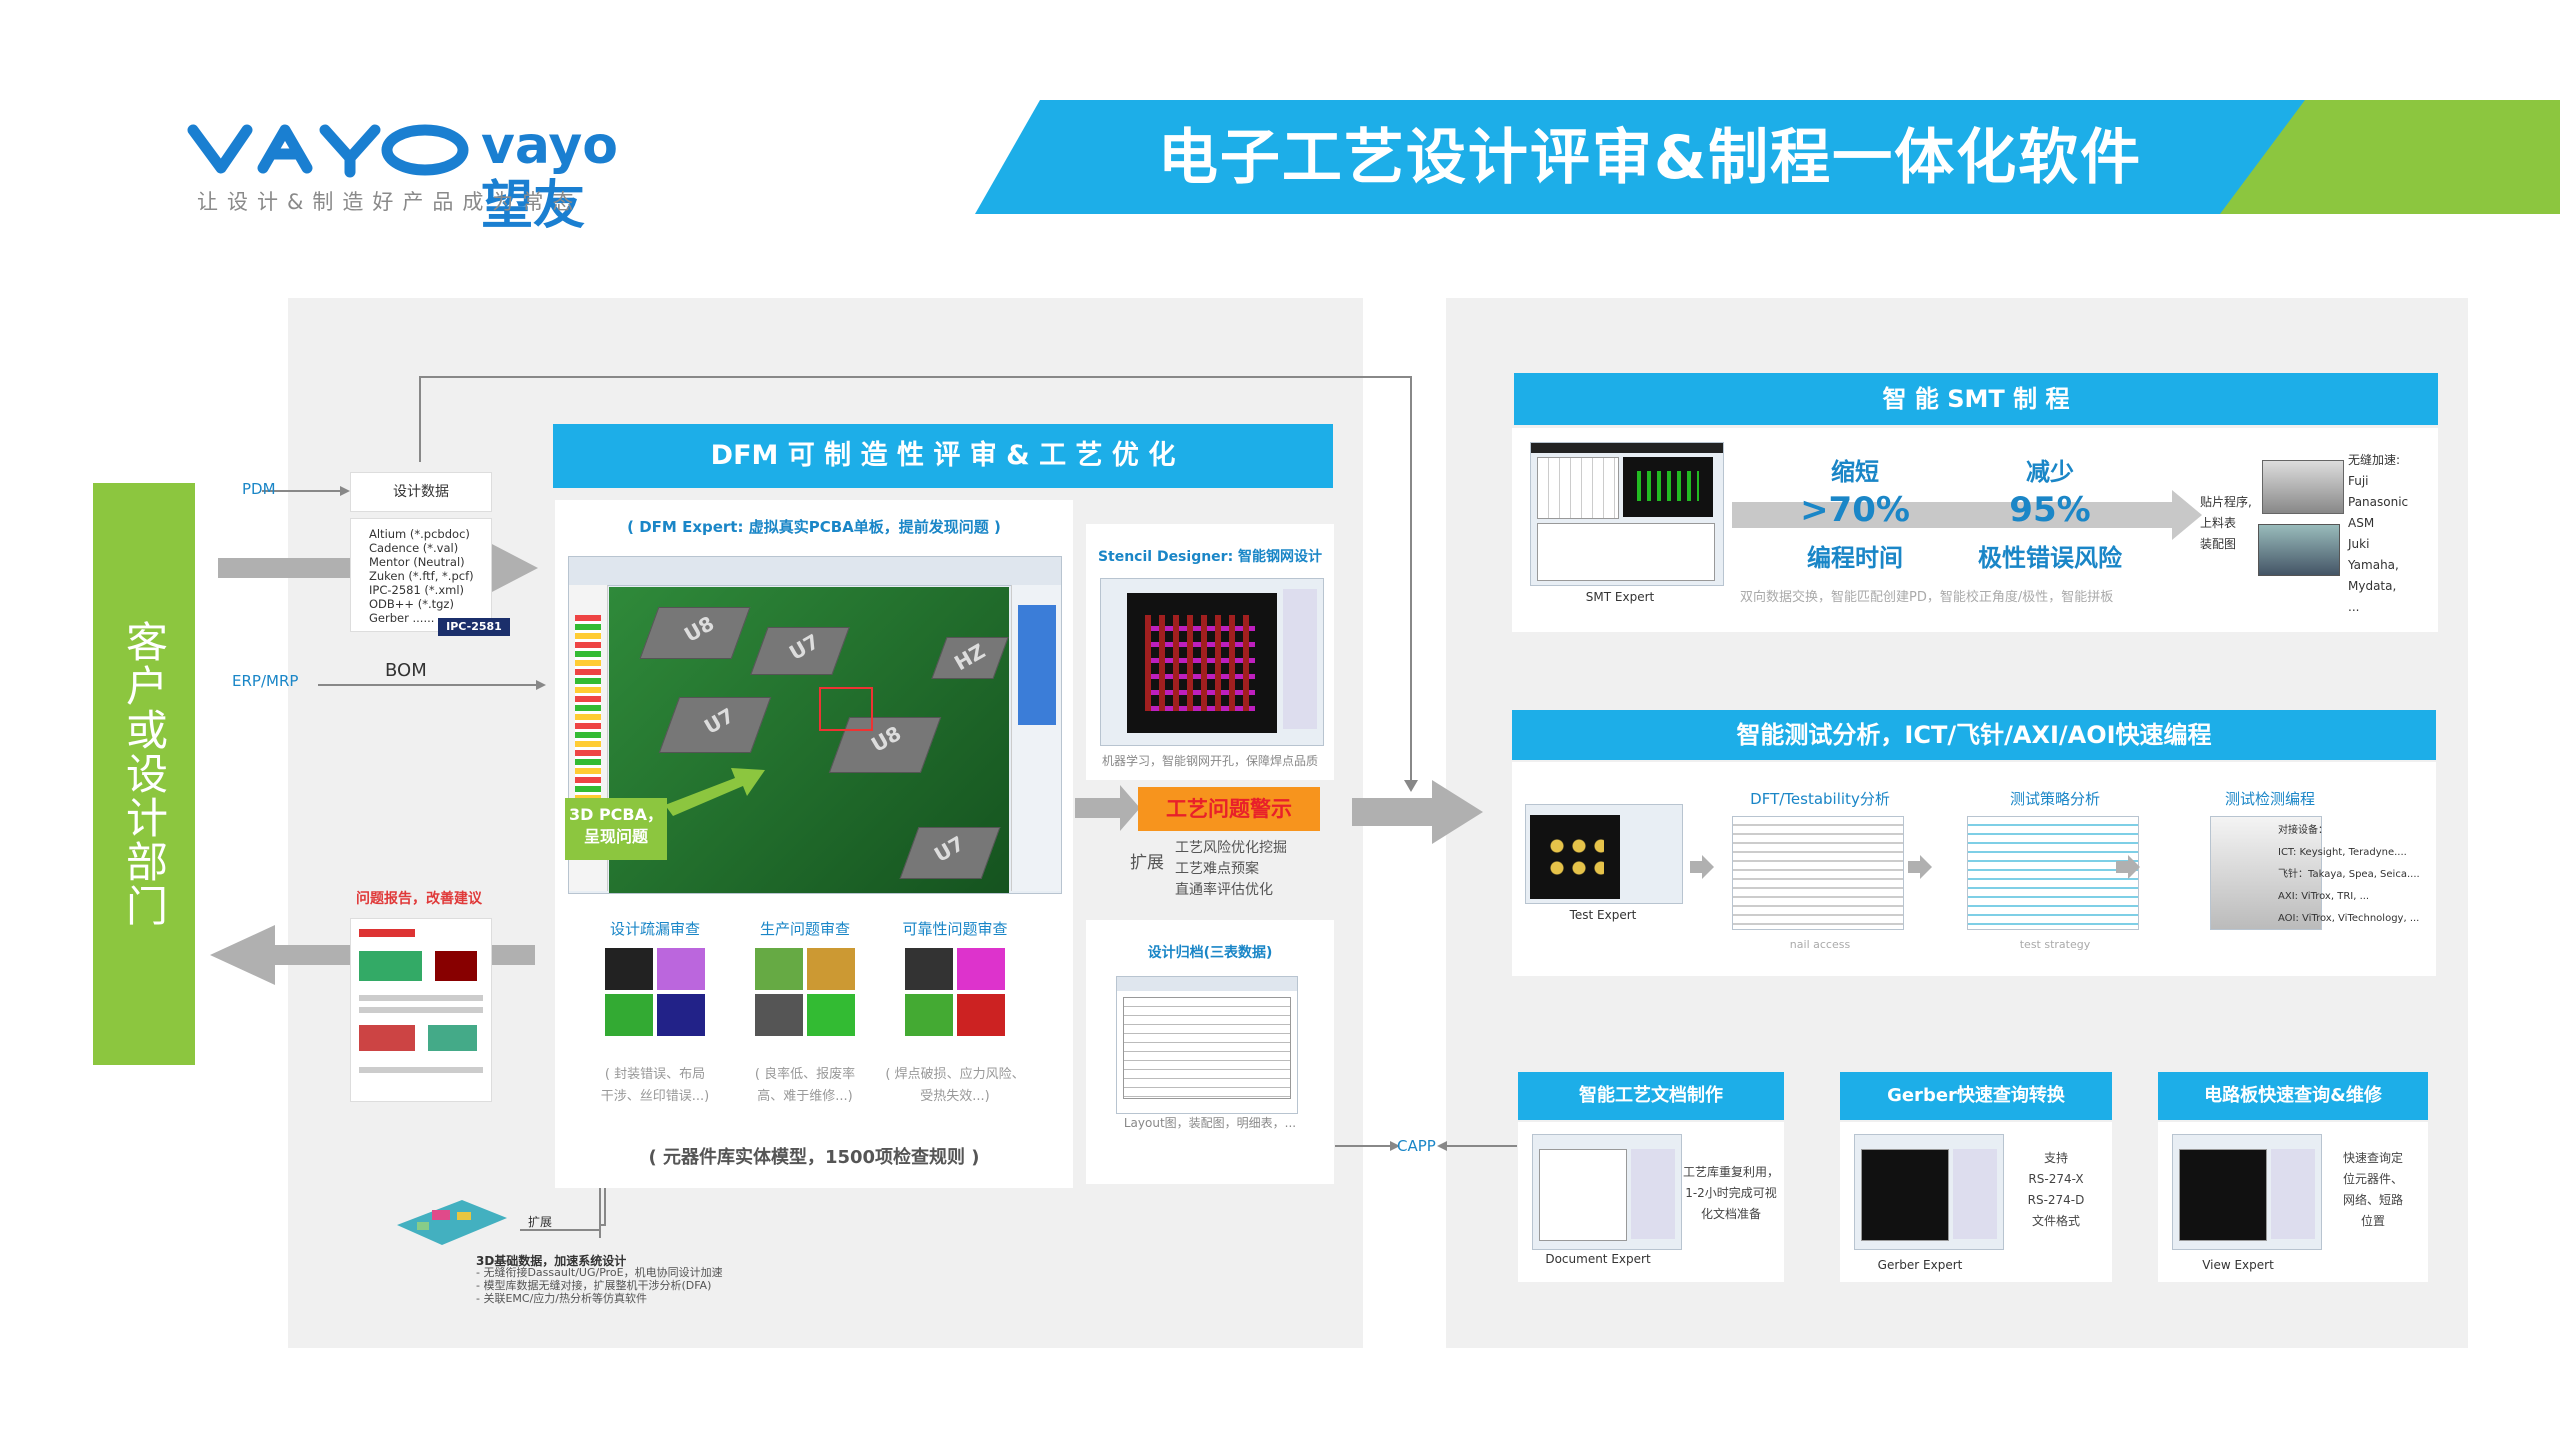  What do you see at coordinates (1974, 735) in the screenshot?
I see `test-title: 智能测试分析，ICT/飞针/AXI/AOI快速编程` at bounding box center [1974, 735].